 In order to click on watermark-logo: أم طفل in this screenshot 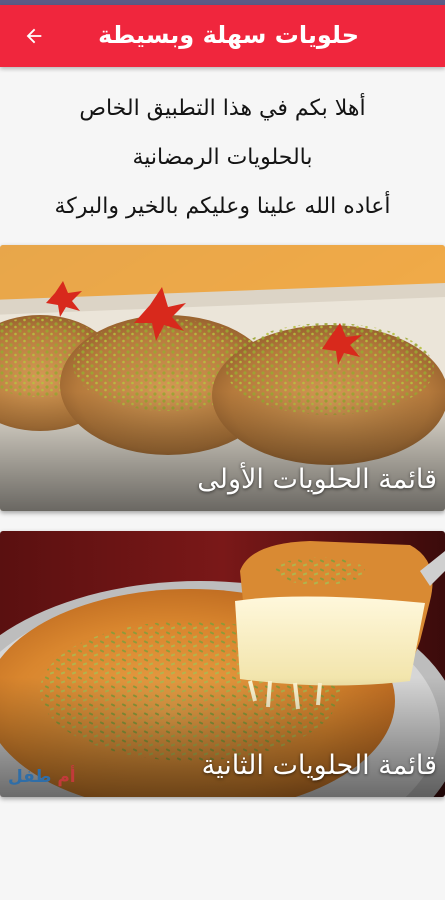, I will do `click(42, 777)`.